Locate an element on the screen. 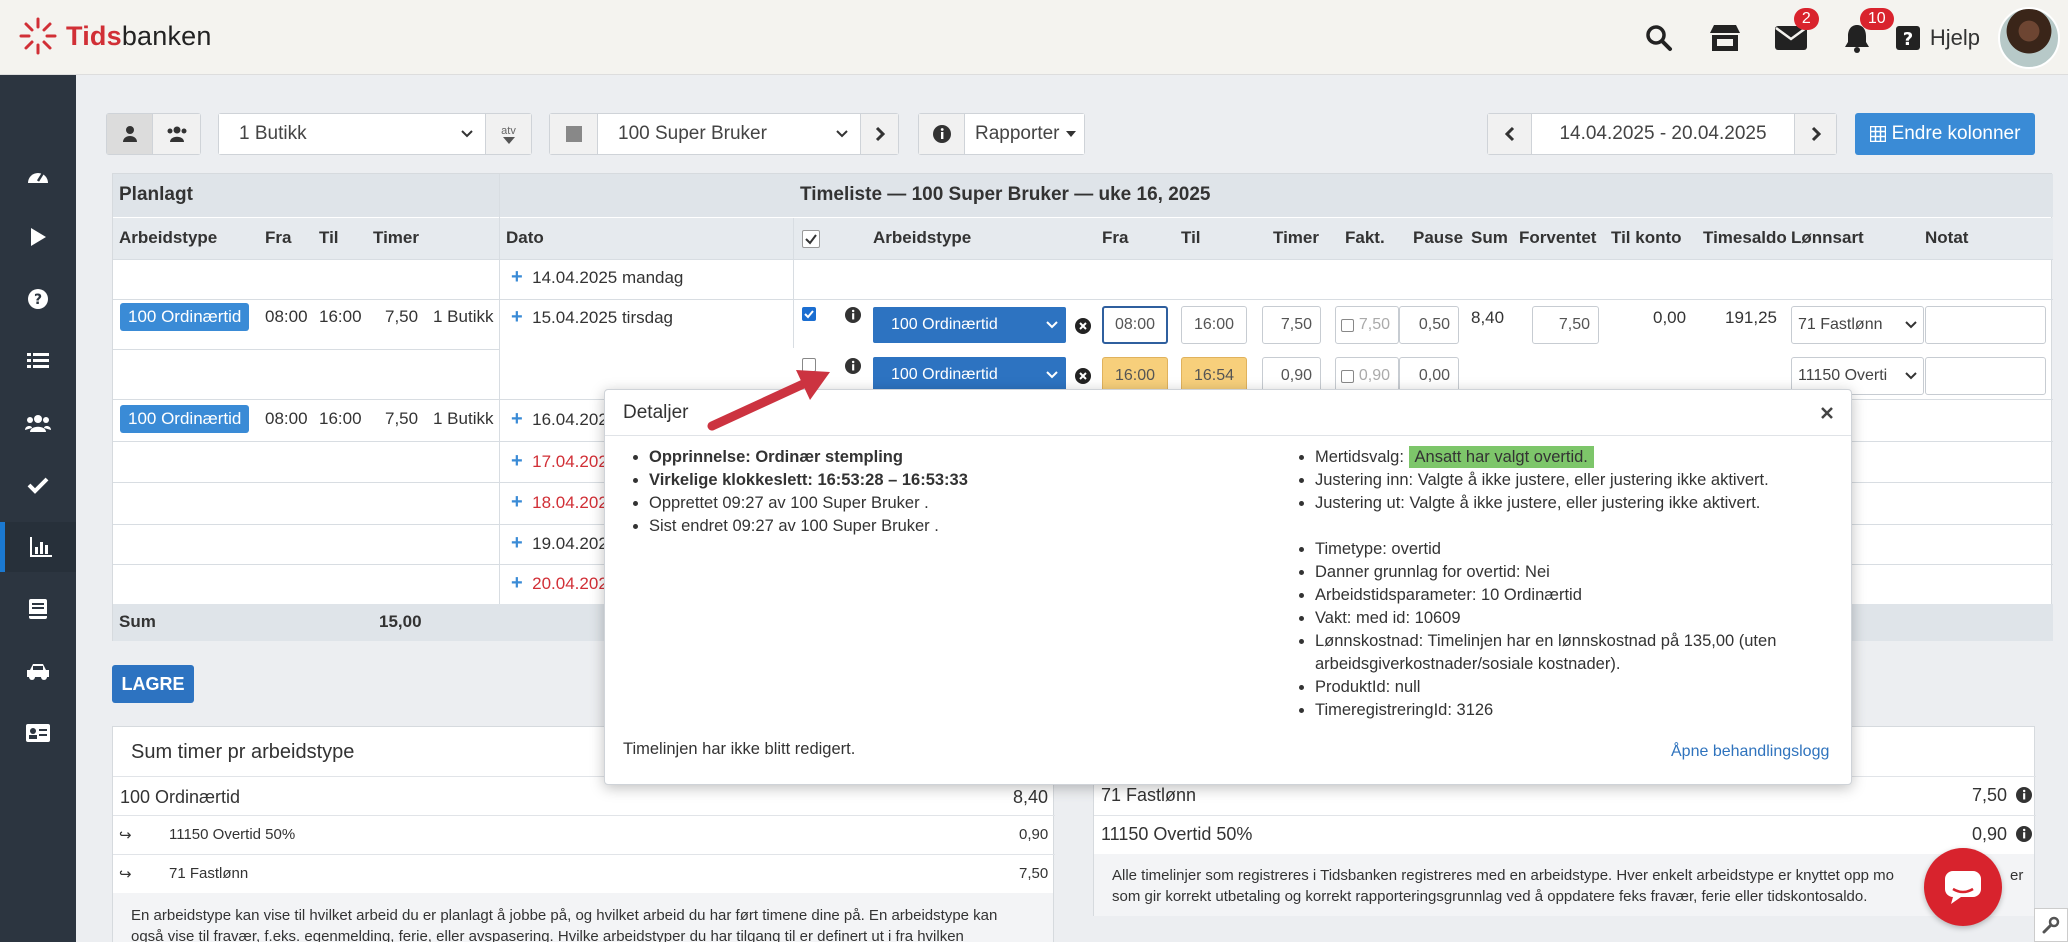 The width and height of the screenshot is (2068, 942). row2-note-input is located at coordinates (1985, 376).